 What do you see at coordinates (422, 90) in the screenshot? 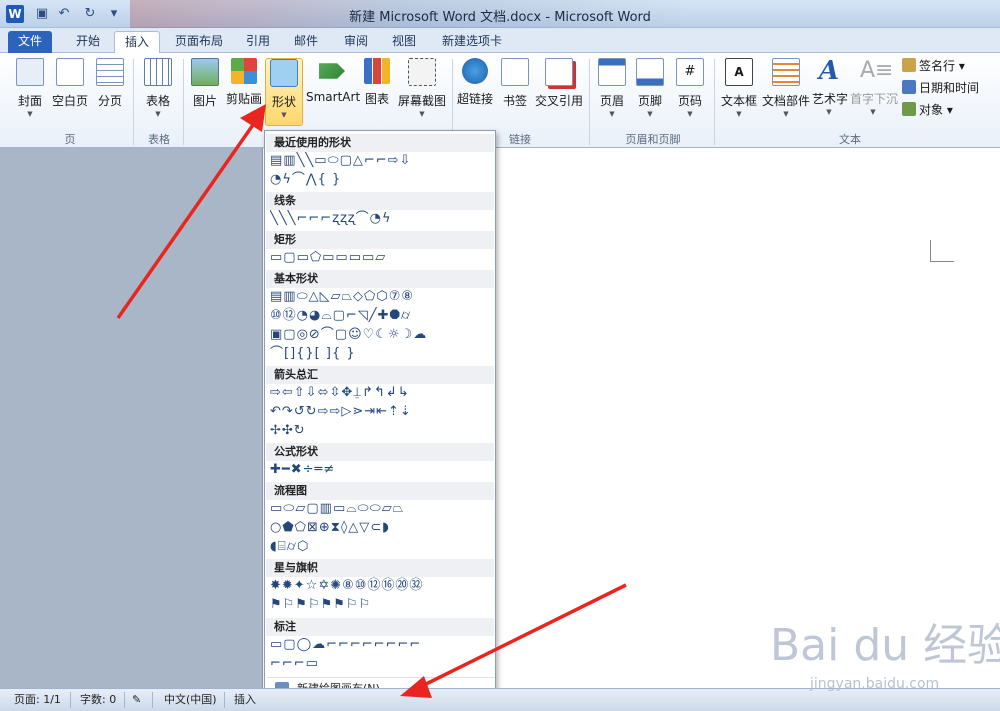
I see `screenshot-button: 屏幕截图 ▼` at bounding box center [422, 90].